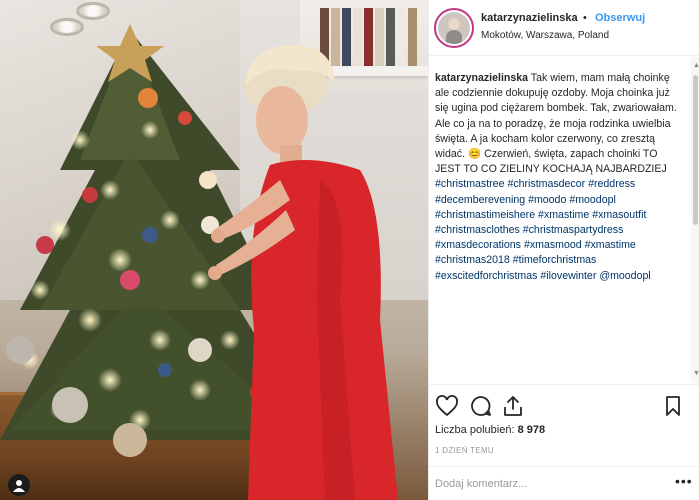  What do you see at coordinates (555, 260) in the screenshot?
I see `hashtag-link: #timeforchristmas` at bounding box center [555, 260].